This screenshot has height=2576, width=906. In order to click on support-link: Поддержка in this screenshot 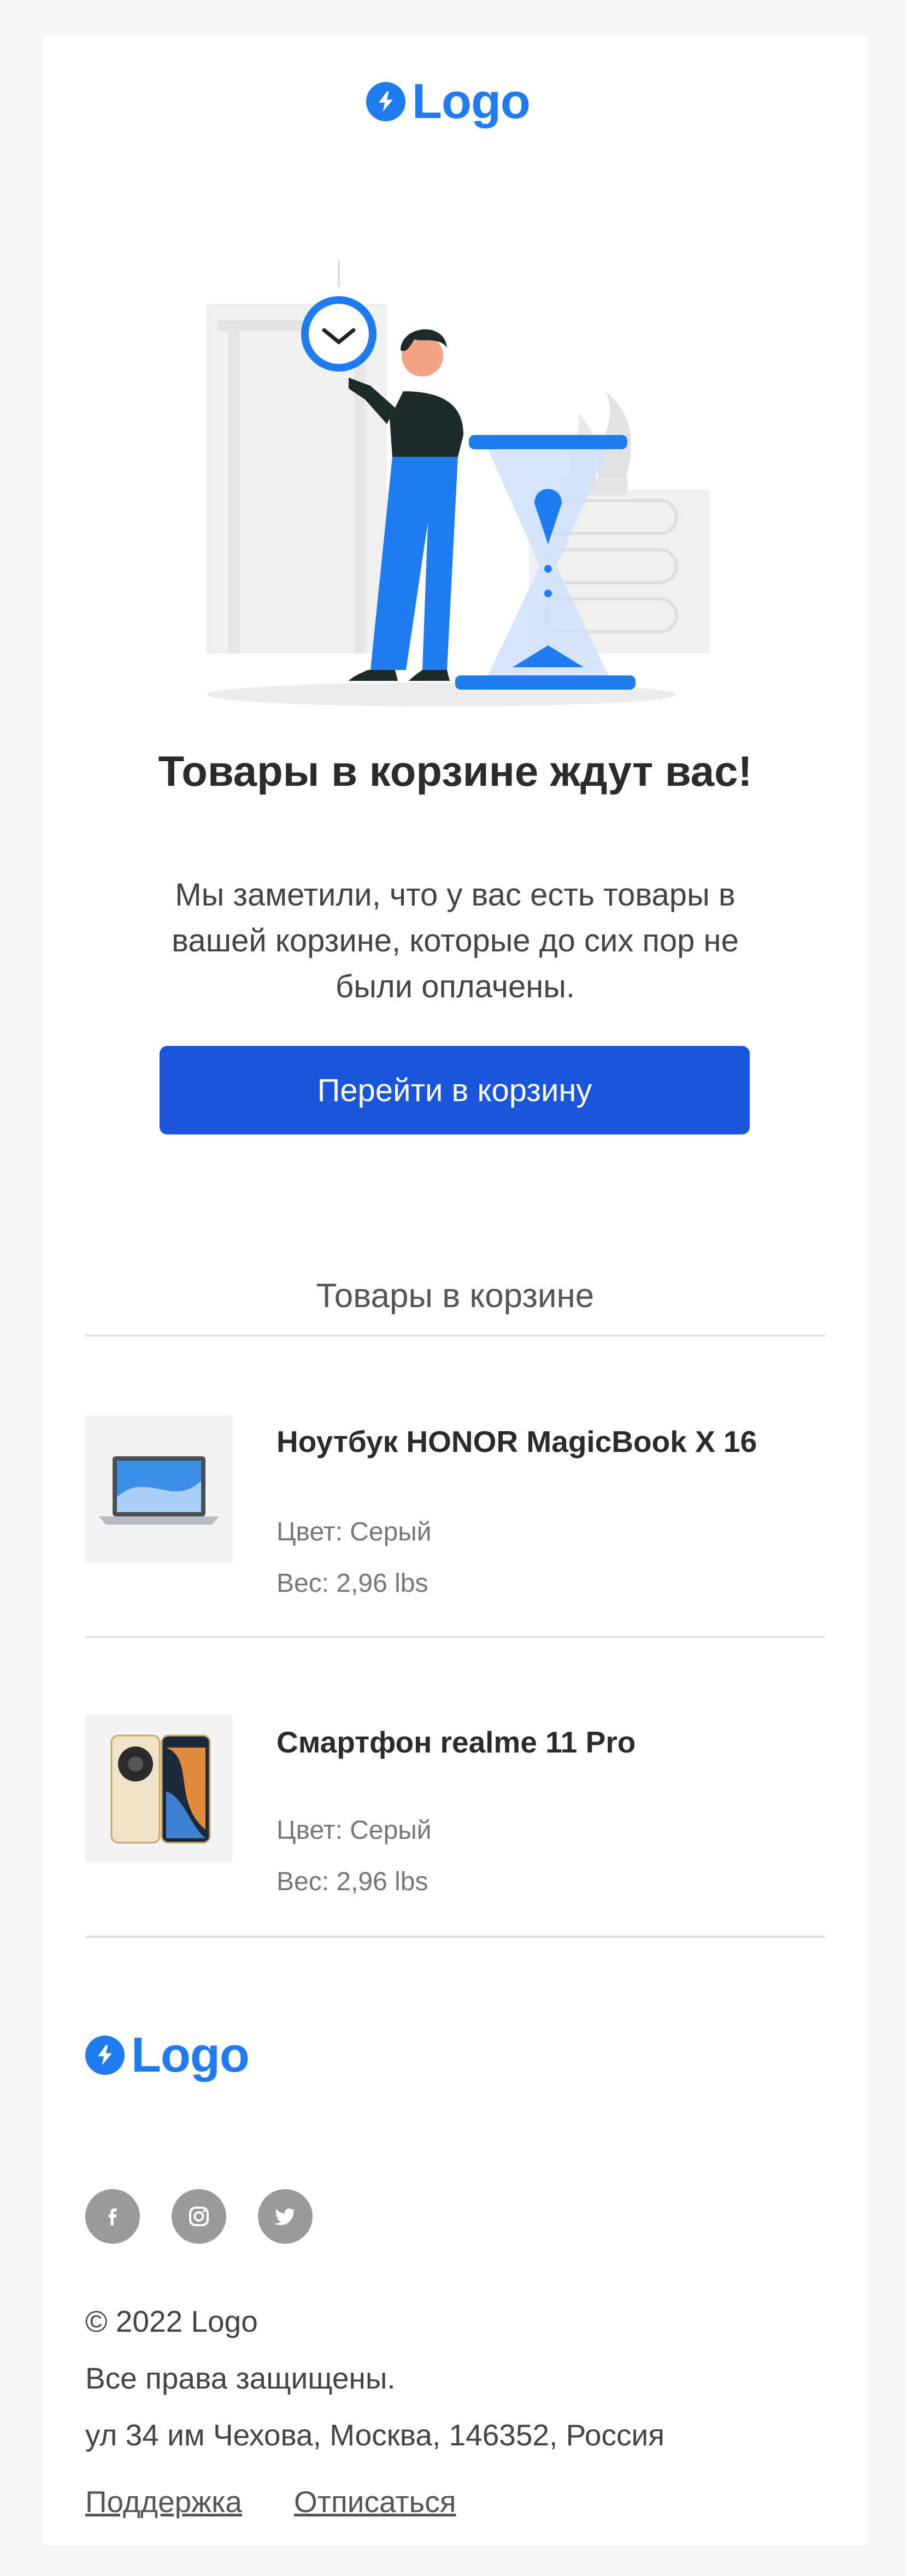, I will do `click(163, 2502)`.